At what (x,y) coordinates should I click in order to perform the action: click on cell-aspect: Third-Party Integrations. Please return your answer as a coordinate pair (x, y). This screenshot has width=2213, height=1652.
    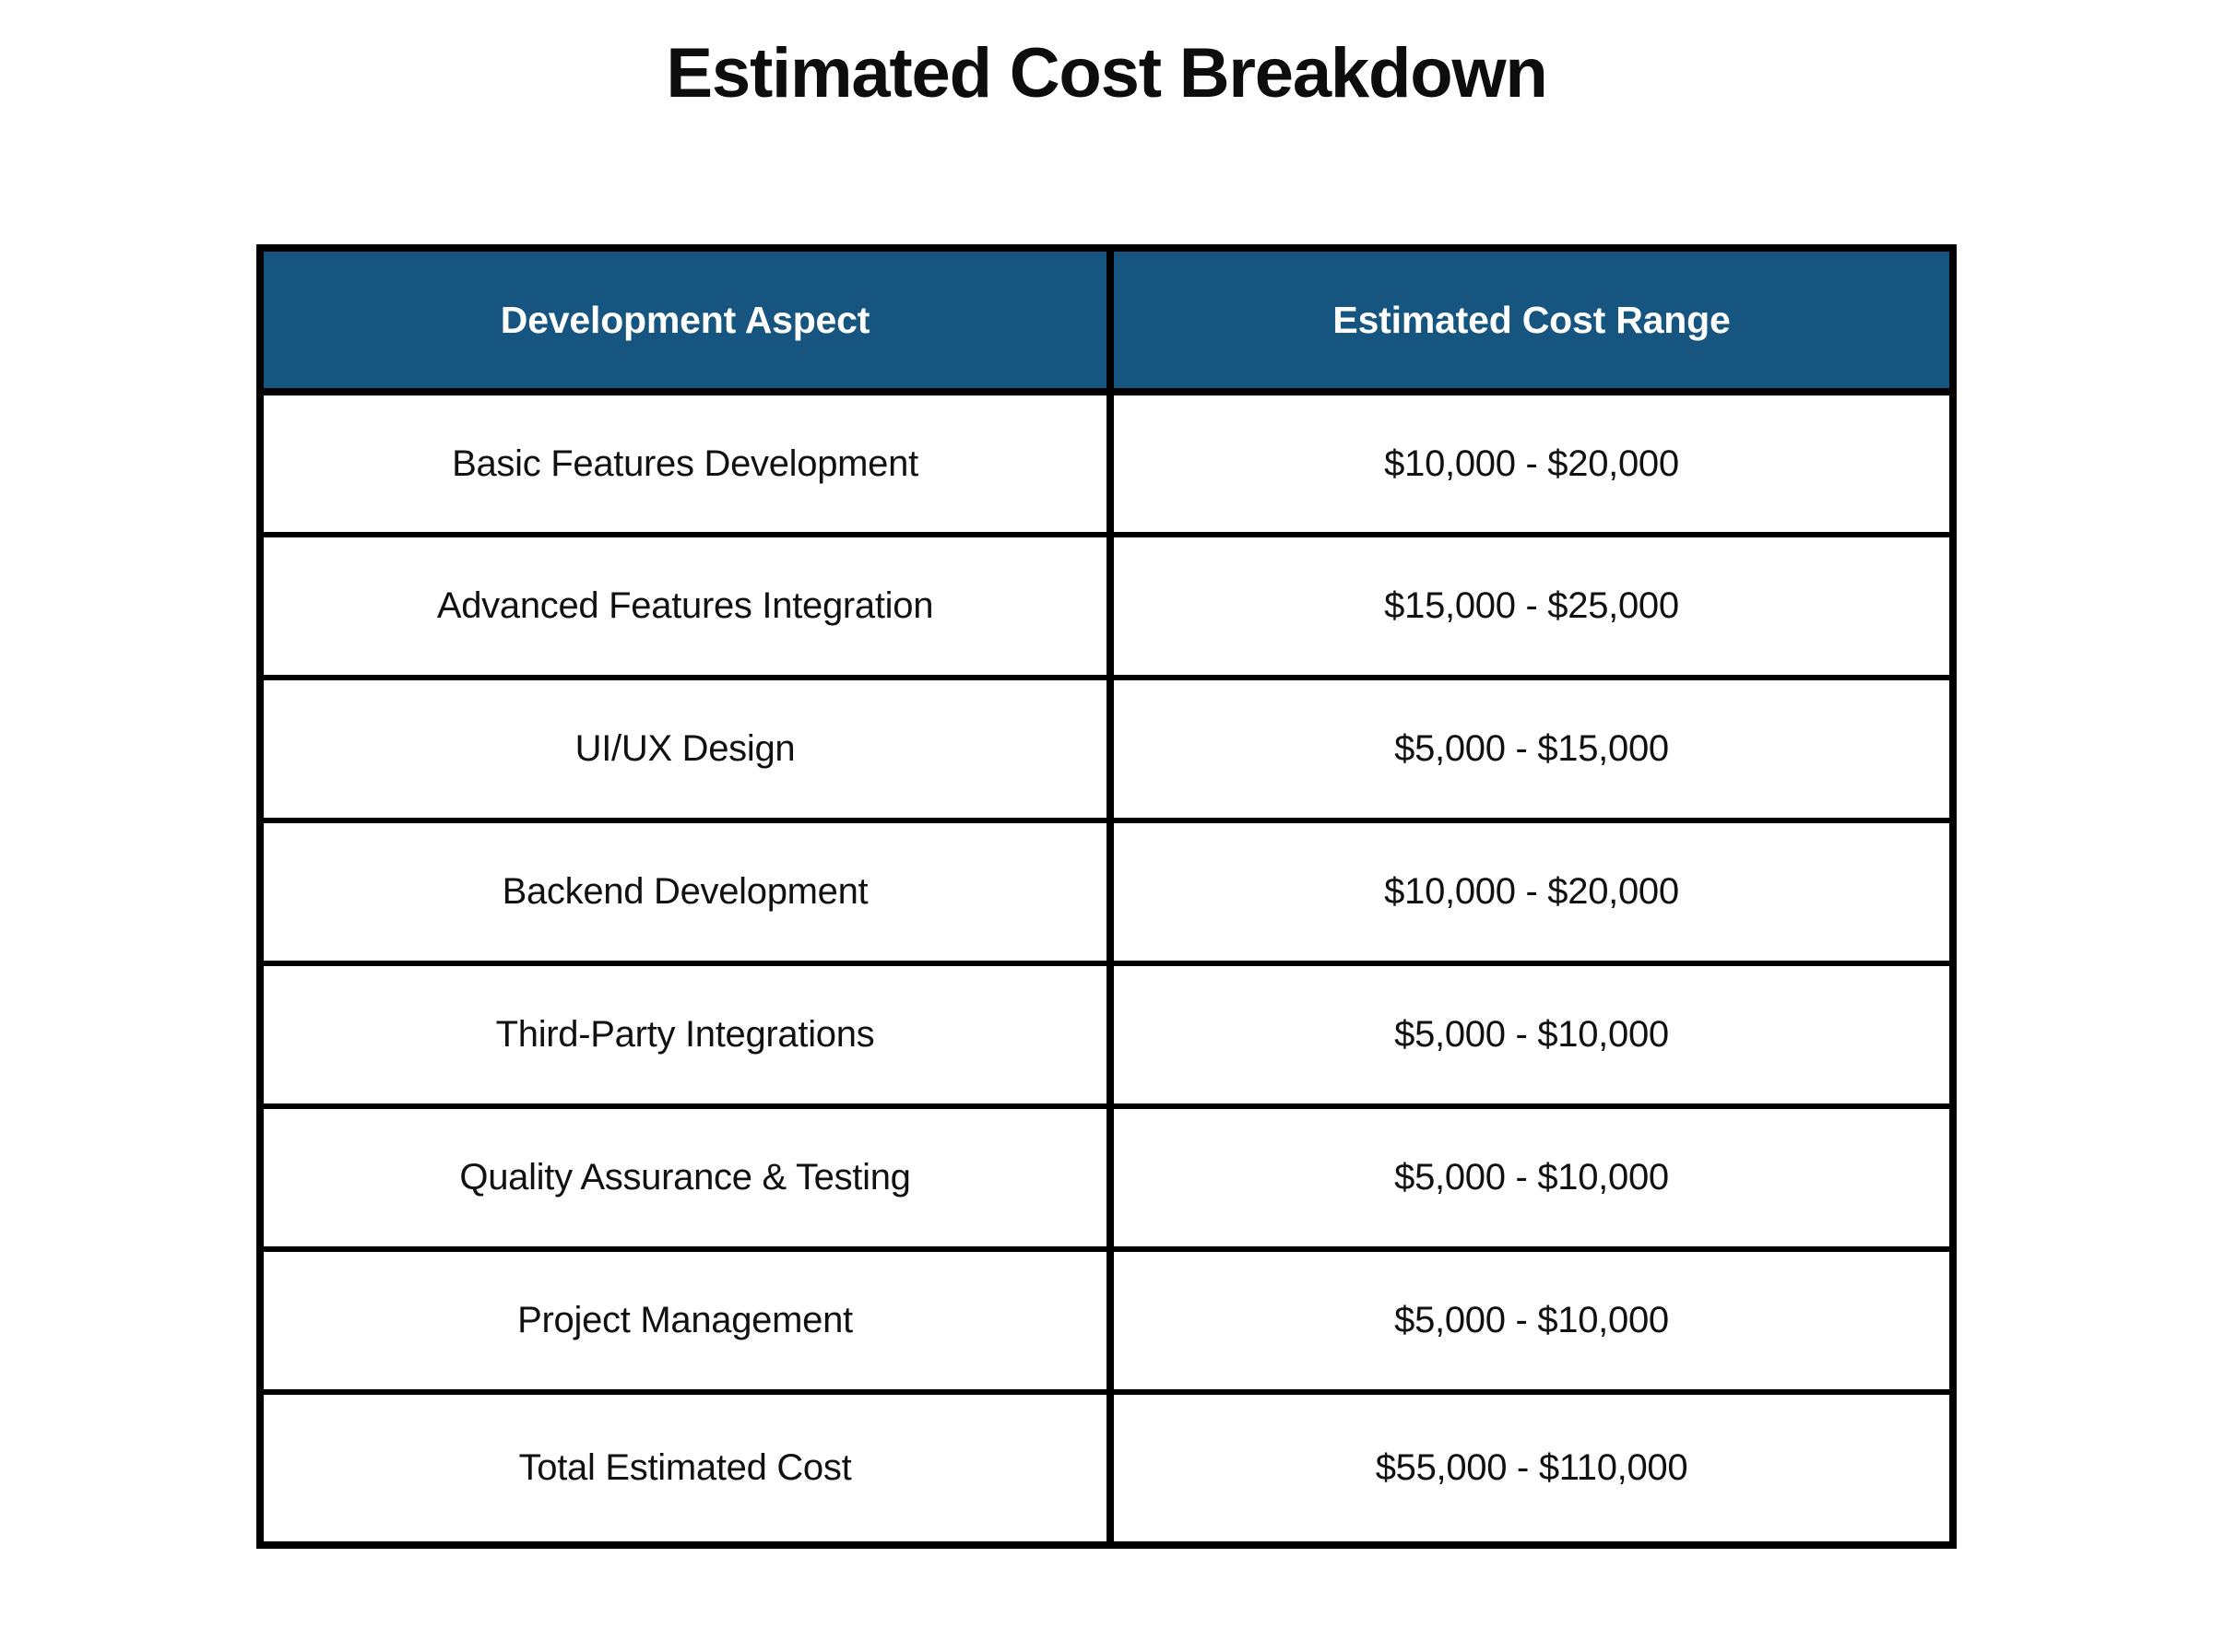
    Looking at the image, I should click on (689, 1036).